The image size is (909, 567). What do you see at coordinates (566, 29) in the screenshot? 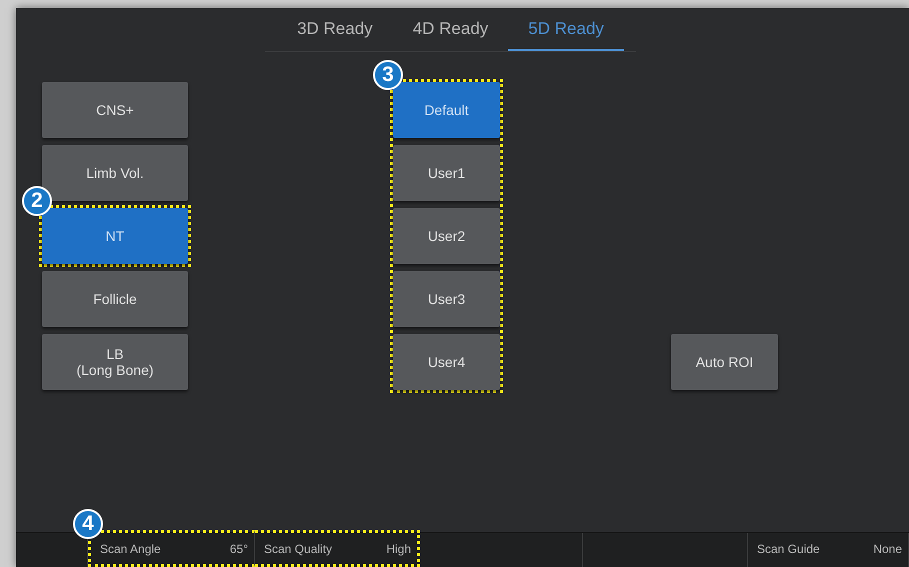
I see `tab: 5D Ready` at bounding box center [566, 29].